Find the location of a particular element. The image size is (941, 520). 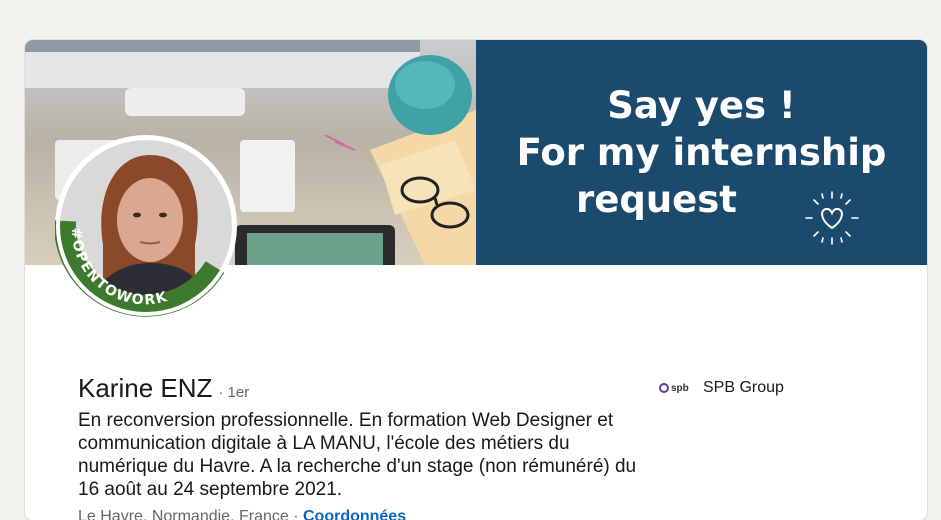

current-company: spb SPB Group is located at coordinates (721, 388).